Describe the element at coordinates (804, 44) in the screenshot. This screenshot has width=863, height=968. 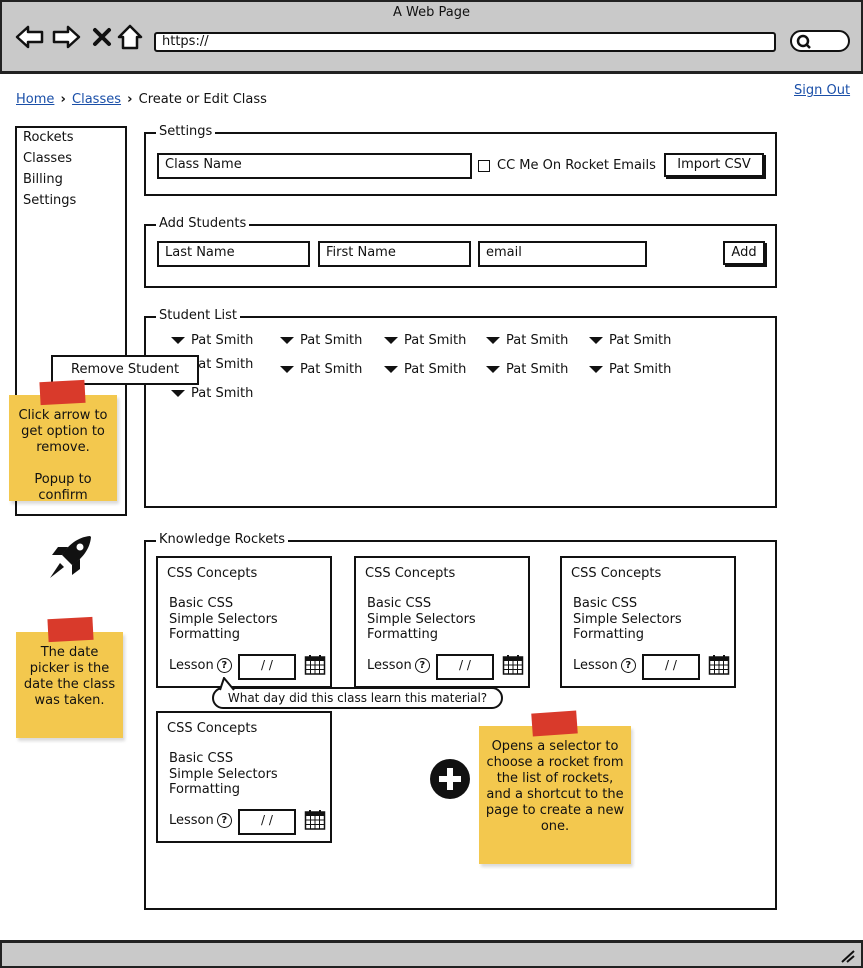
I see `search-icon` at that location.